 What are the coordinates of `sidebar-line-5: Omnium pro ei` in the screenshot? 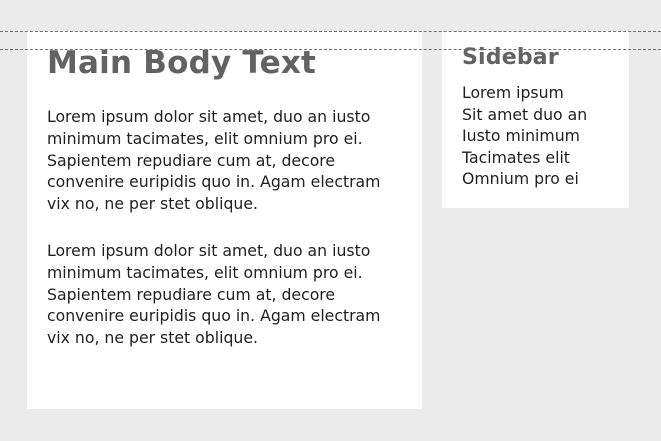 It's located at (520, 179).